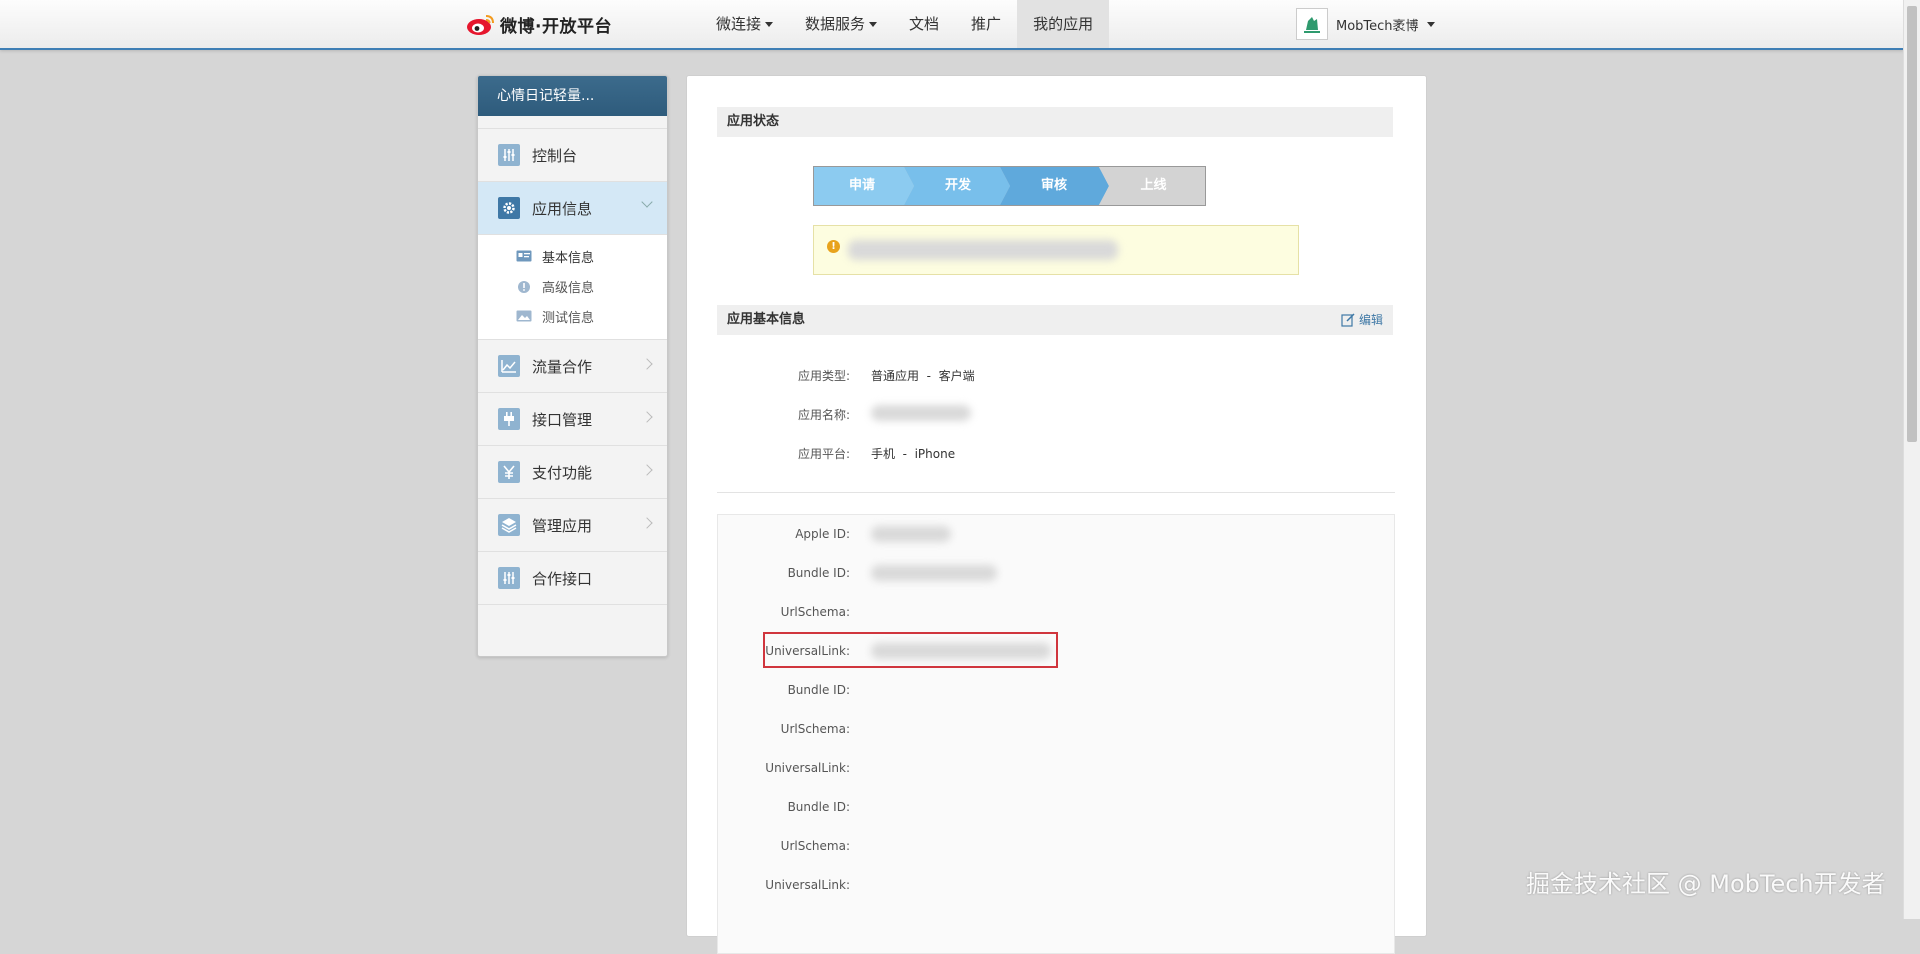  What do you see at coordinates (983, 250) in the screenshot?
I see `redacted-notice-text` at bounding box center [983, 250].